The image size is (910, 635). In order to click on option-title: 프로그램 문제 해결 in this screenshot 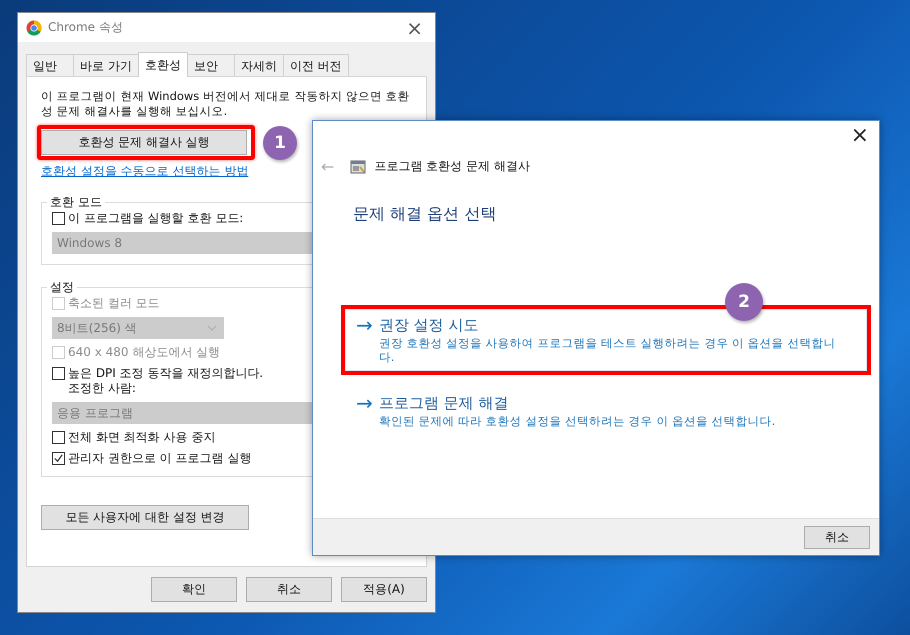, I will do `click(444, 403)`.